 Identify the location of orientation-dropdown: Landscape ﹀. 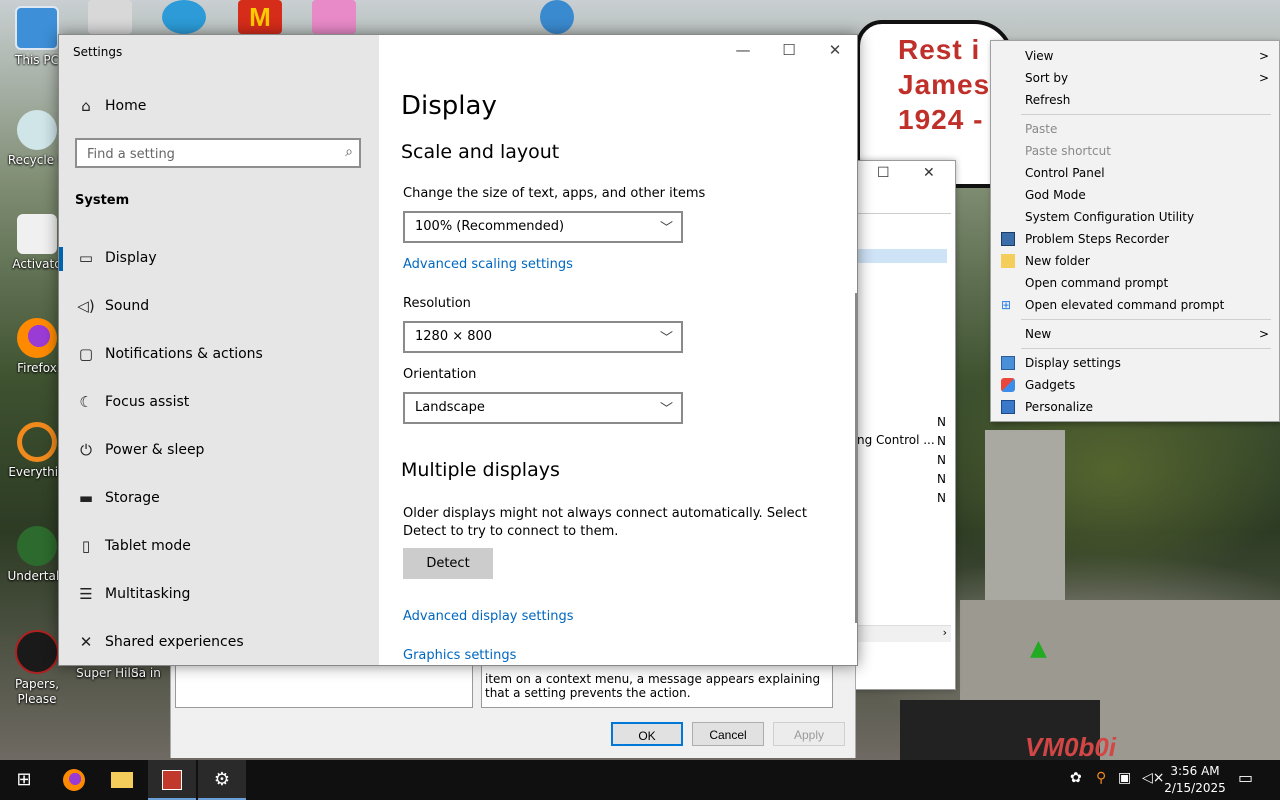
(543, 408).